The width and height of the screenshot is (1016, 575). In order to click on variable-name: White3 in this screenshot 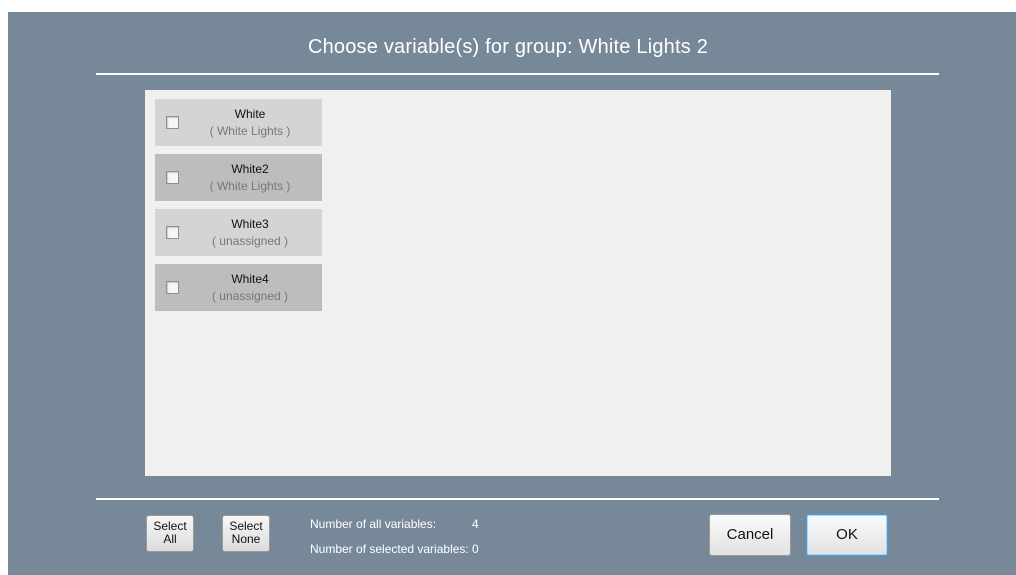, I will do `click(250, 224)`.